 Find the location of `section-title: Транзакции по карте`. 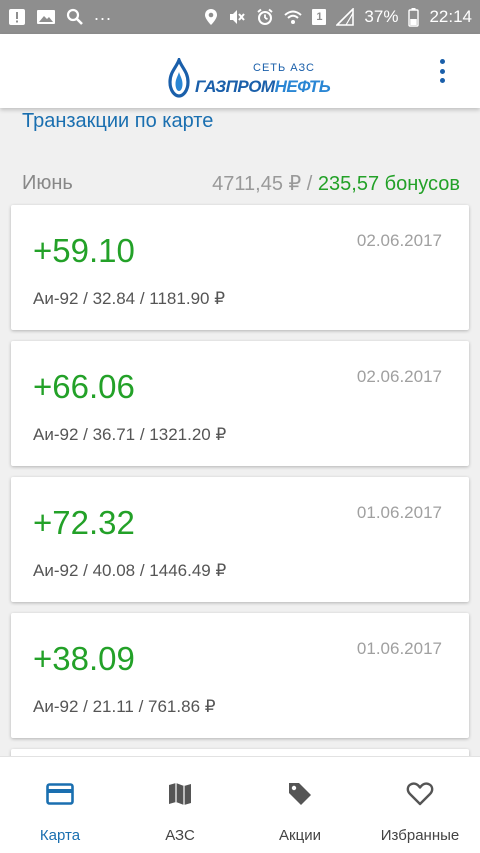

section-title: Транзакции по карте is located at coordinates (118, 121).